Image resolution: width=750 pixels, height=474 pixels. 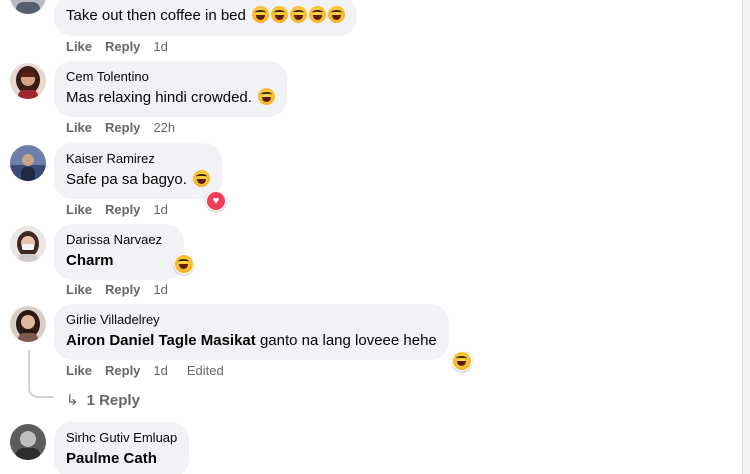 What do you see at coordinates (251, 320) in the screenshot?
I see `comment-author: Girlie Villadelrey` at bounding box center [251, 320].